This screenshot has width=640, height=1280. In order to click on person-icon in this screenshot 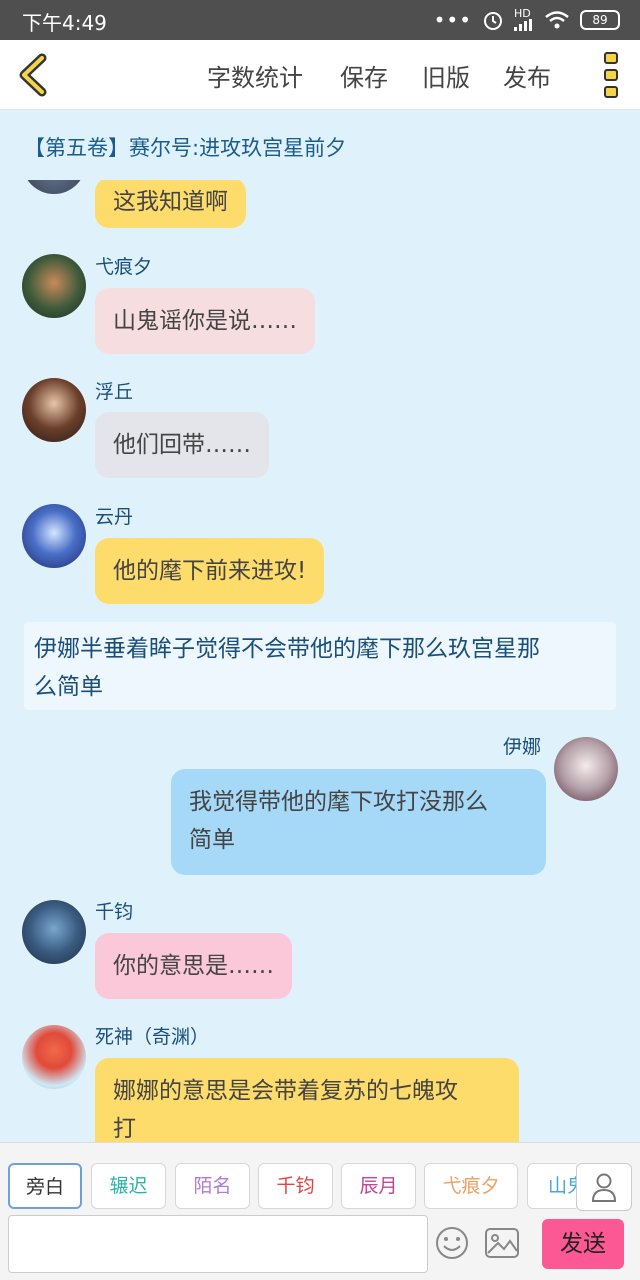, I will do `click(604, 1187)`.